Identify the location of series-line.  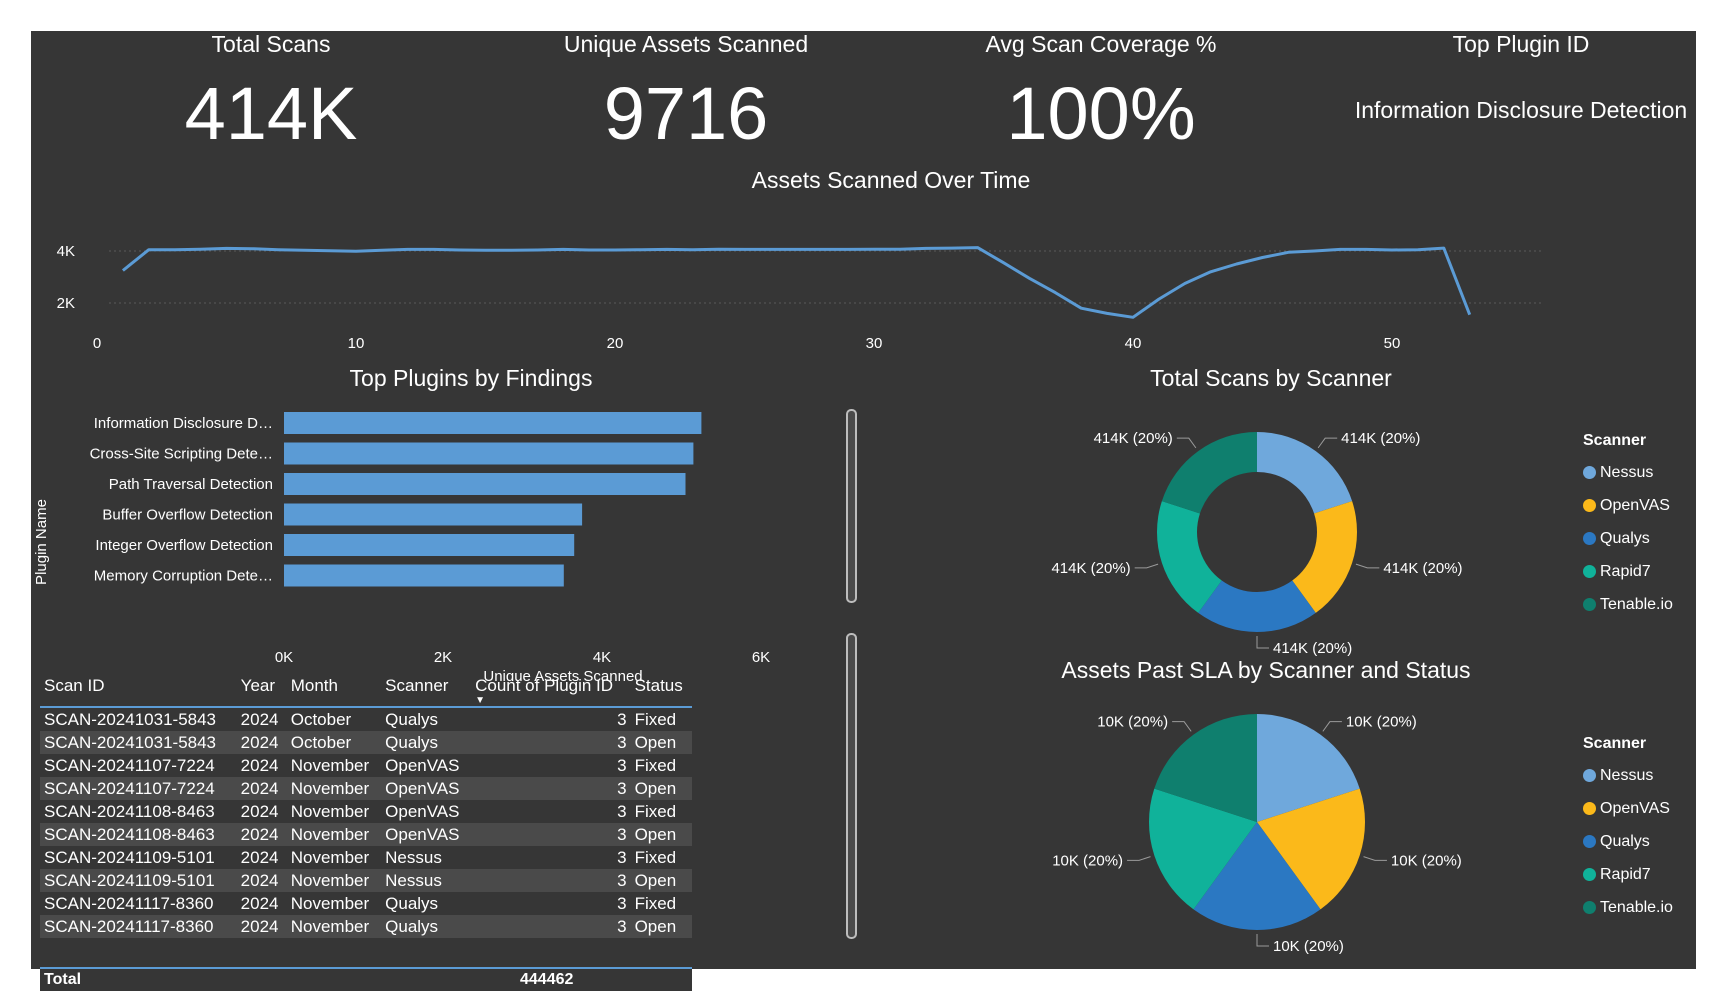
(796, 282).